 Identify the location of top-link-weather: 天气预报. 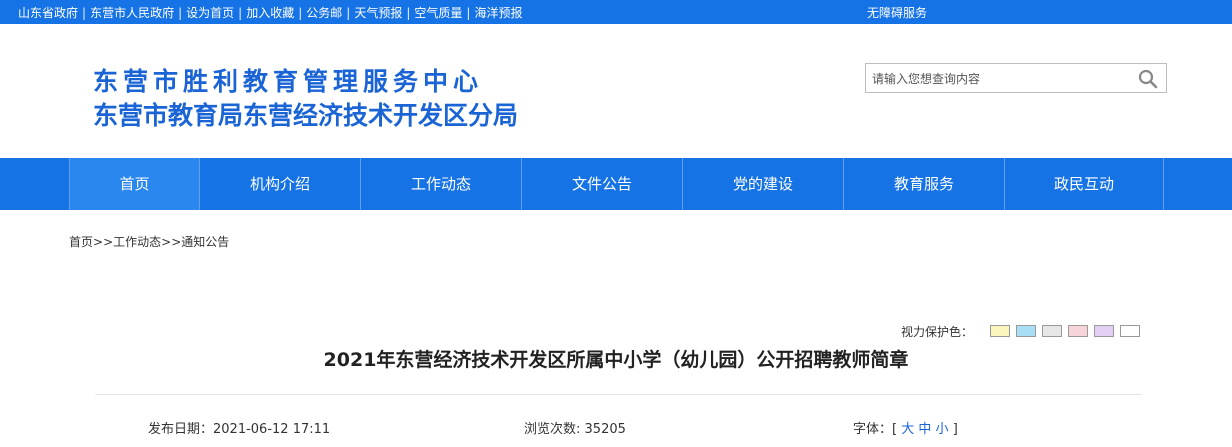
(378, 13).